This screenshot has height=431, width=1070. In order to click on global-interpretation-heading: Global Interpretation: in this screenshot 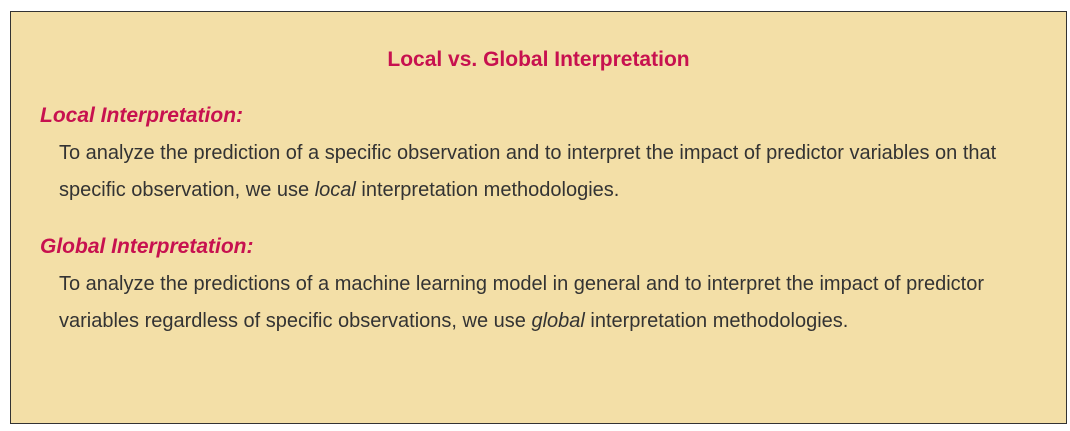, I will do `click(147, 246)`.